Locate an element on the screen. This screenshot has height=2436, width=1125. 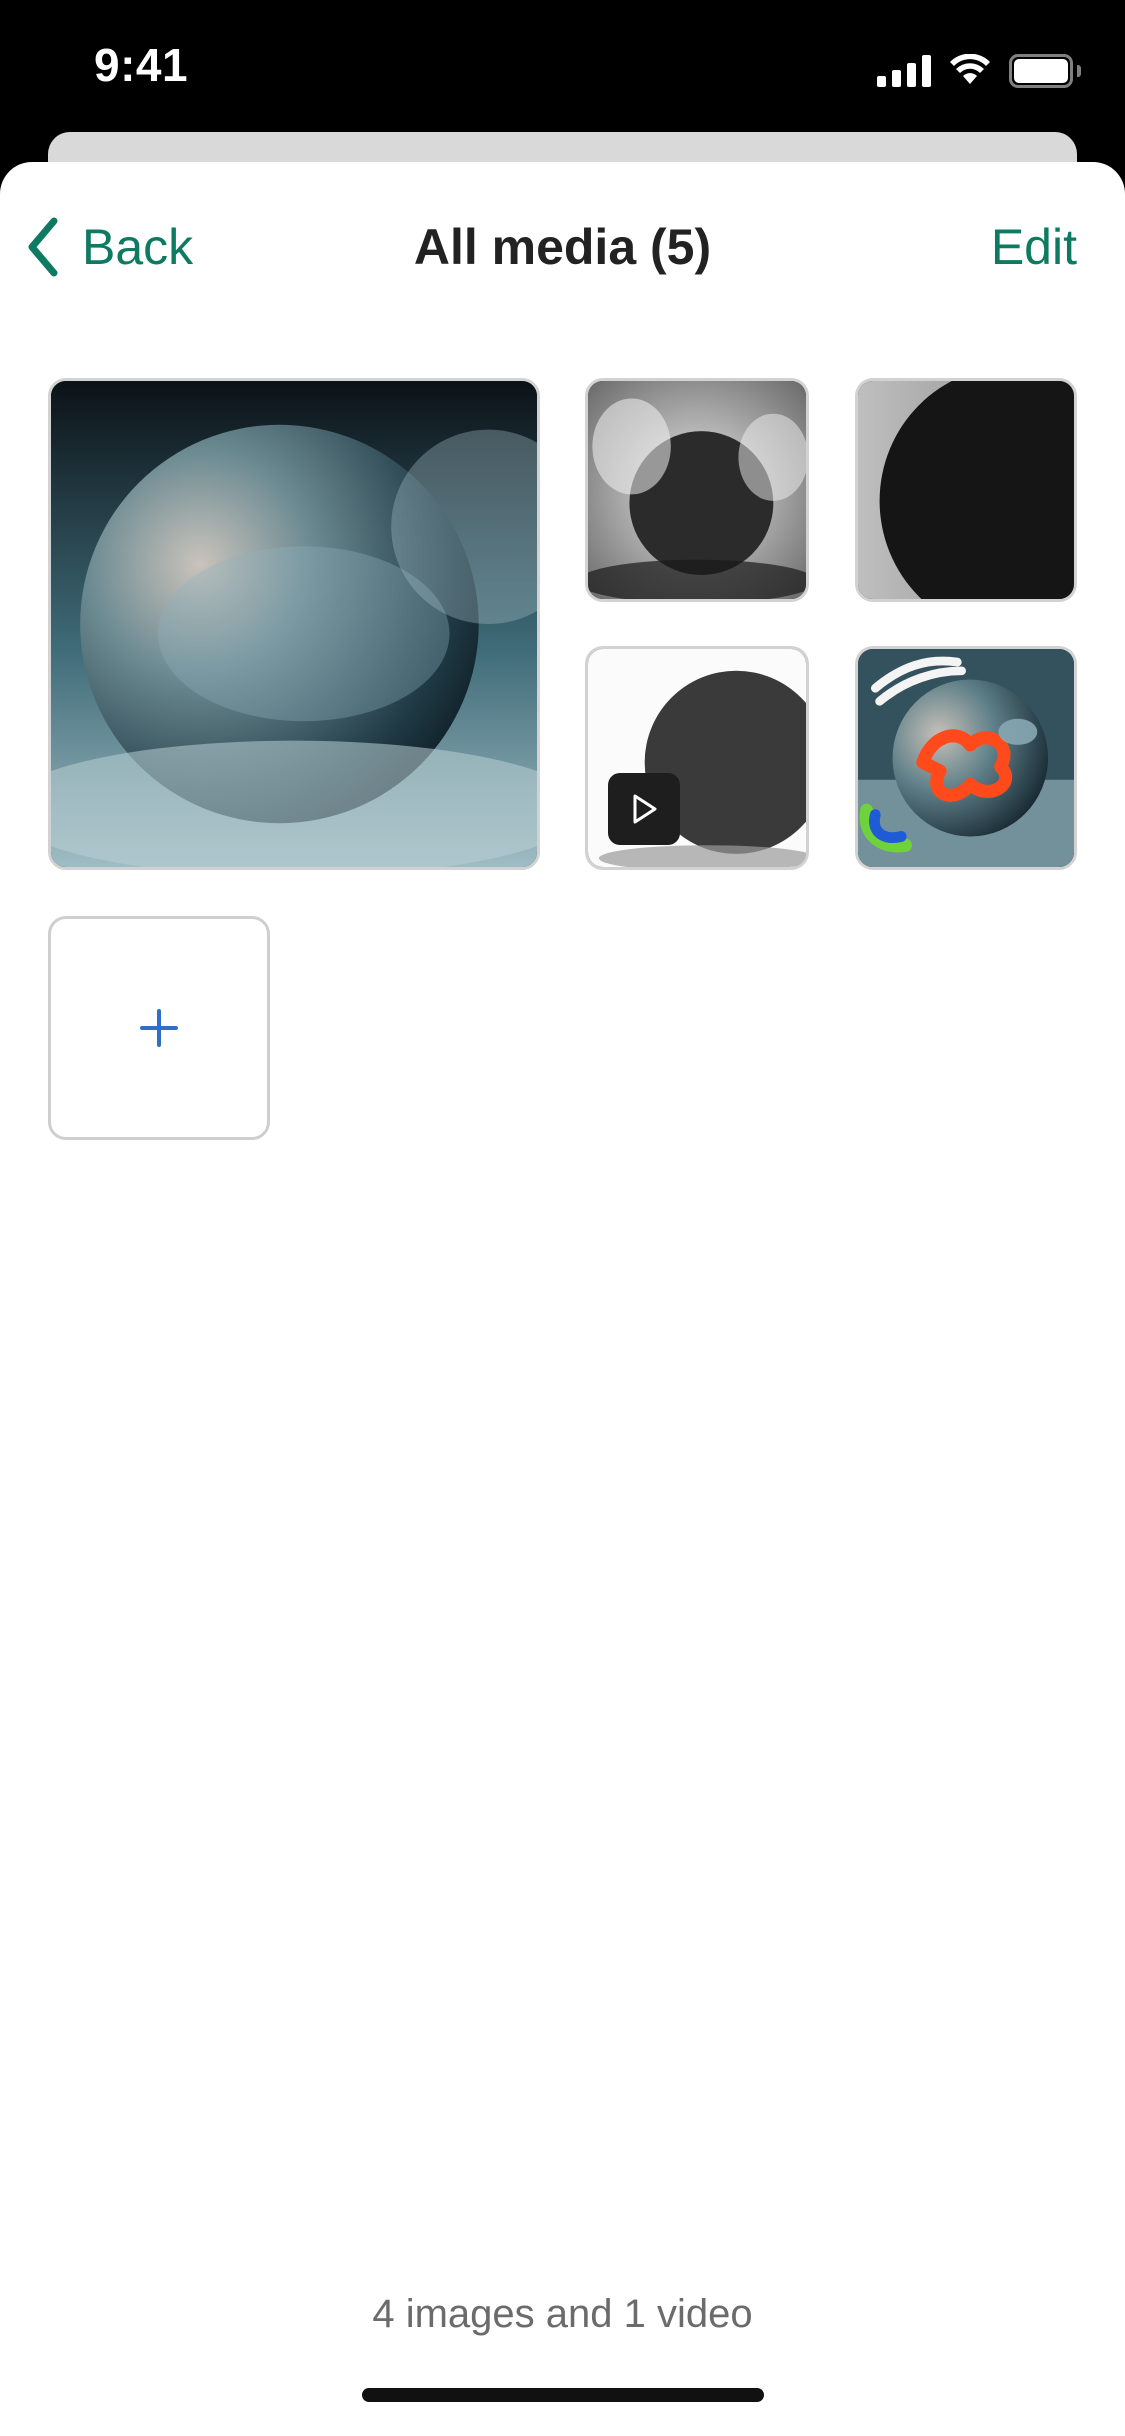
add-media-button is located at coordinates (159, 1028).